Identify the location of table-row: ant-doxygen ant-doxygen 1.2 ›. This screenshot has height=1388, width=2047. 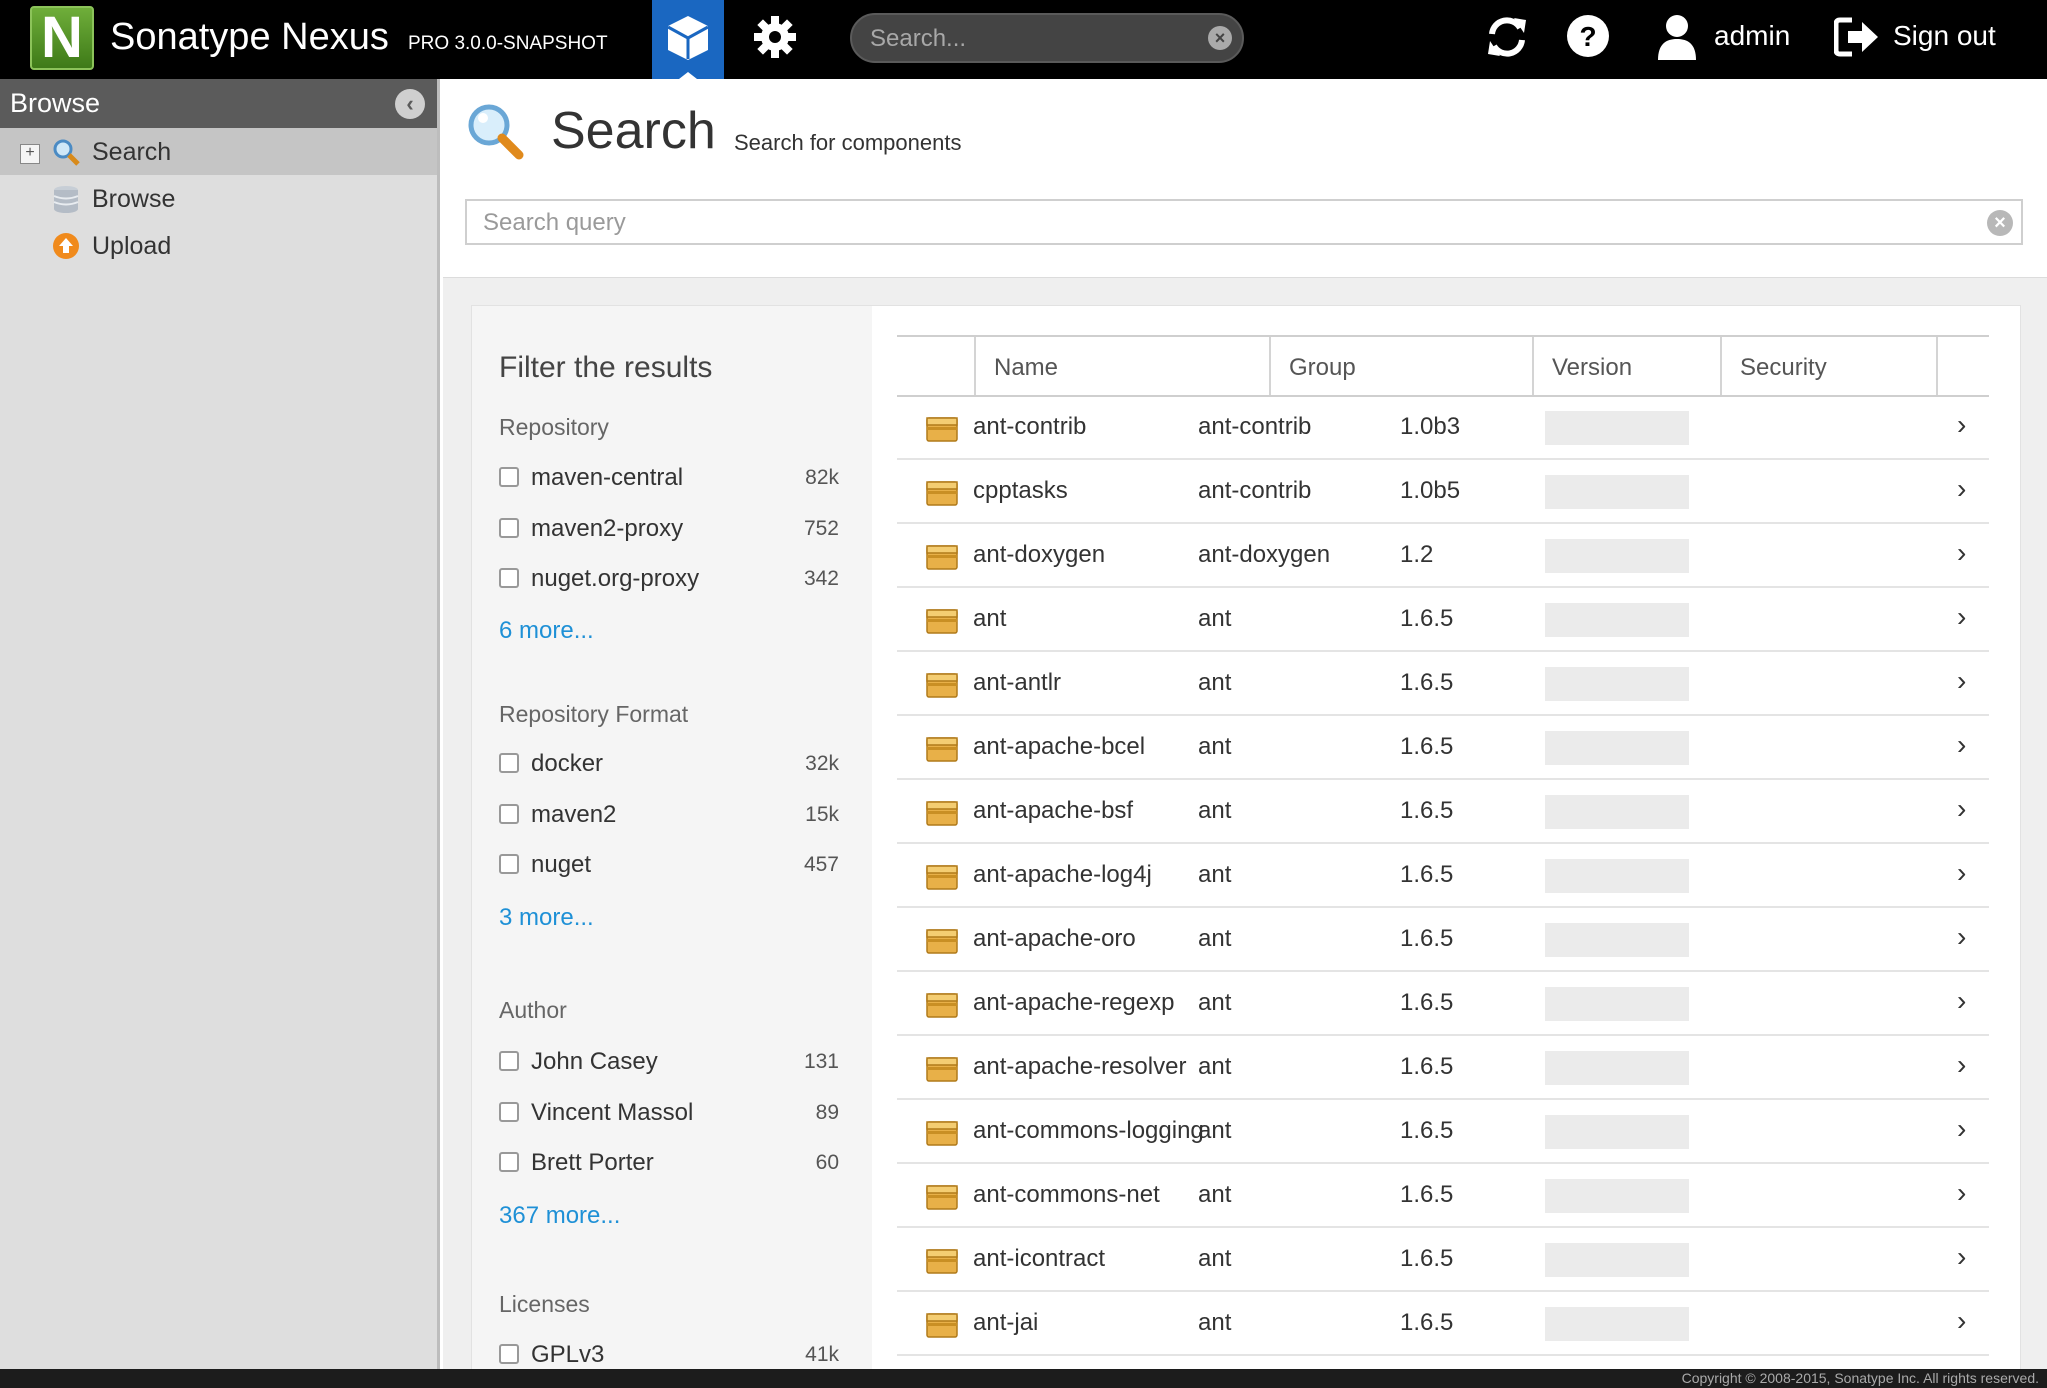
(1443, 555).